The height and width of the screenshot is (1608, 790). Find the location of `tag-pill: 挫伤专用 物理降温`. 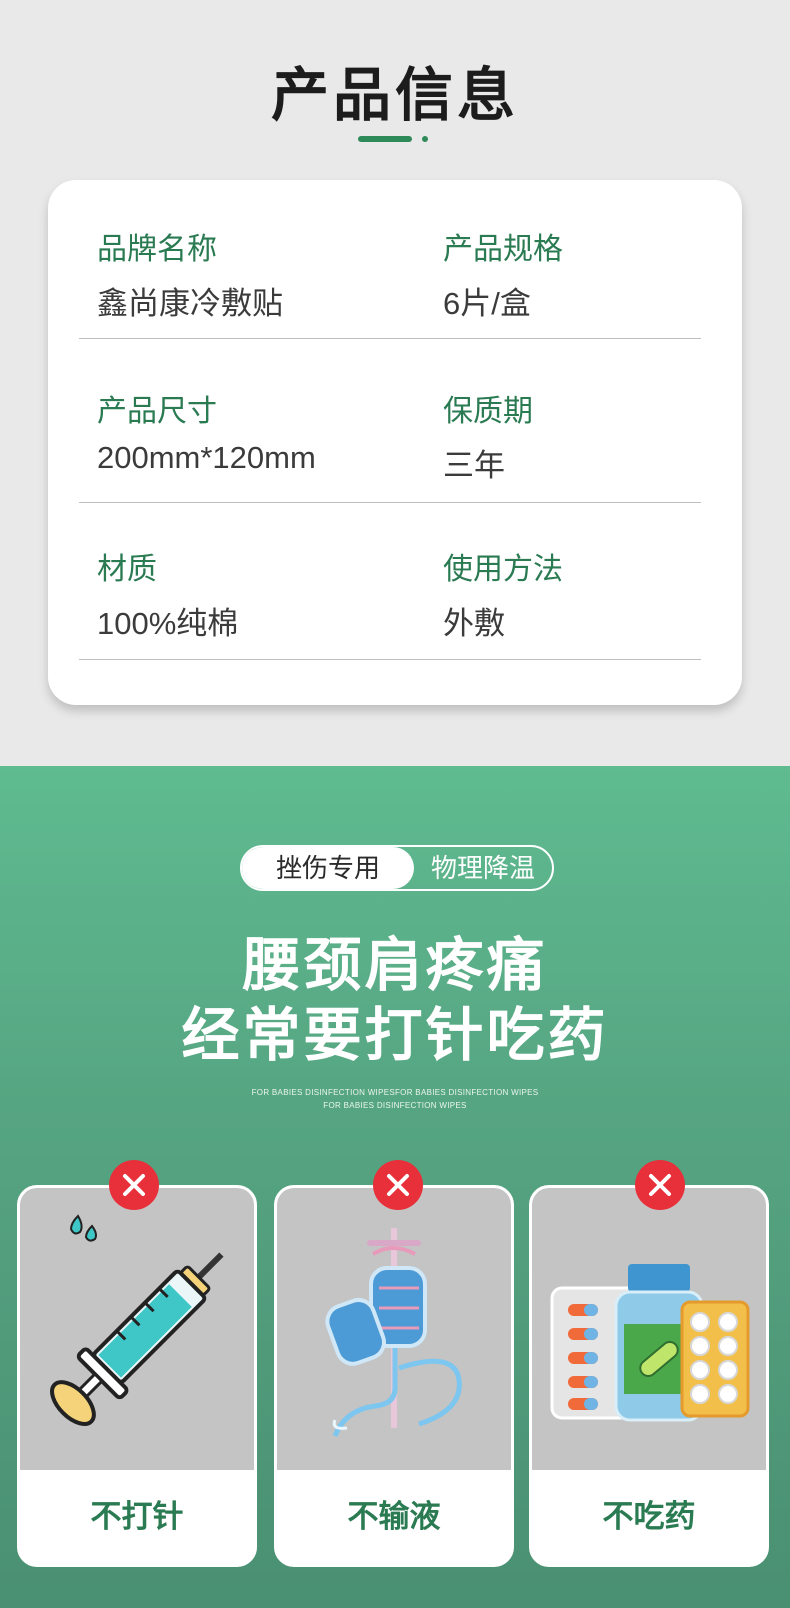

tag-pill: 挫伤专用 物理降温 is located at coordinates (397, 868).